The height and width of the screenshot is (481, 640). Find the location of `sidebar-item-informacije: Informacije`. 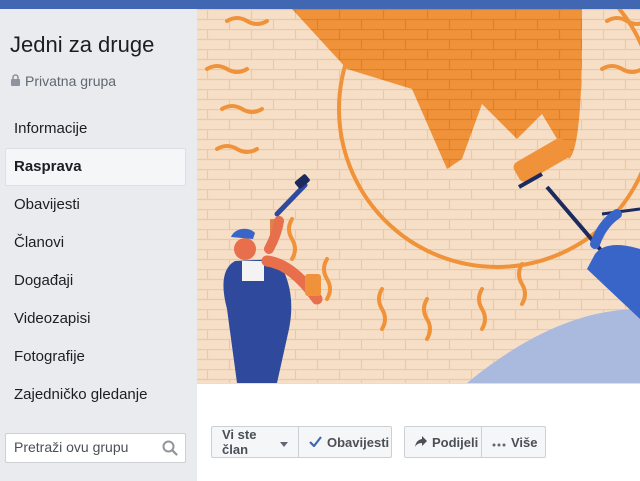

sidebar-item-informacije: Informacije is located at coordinates (95, 129).